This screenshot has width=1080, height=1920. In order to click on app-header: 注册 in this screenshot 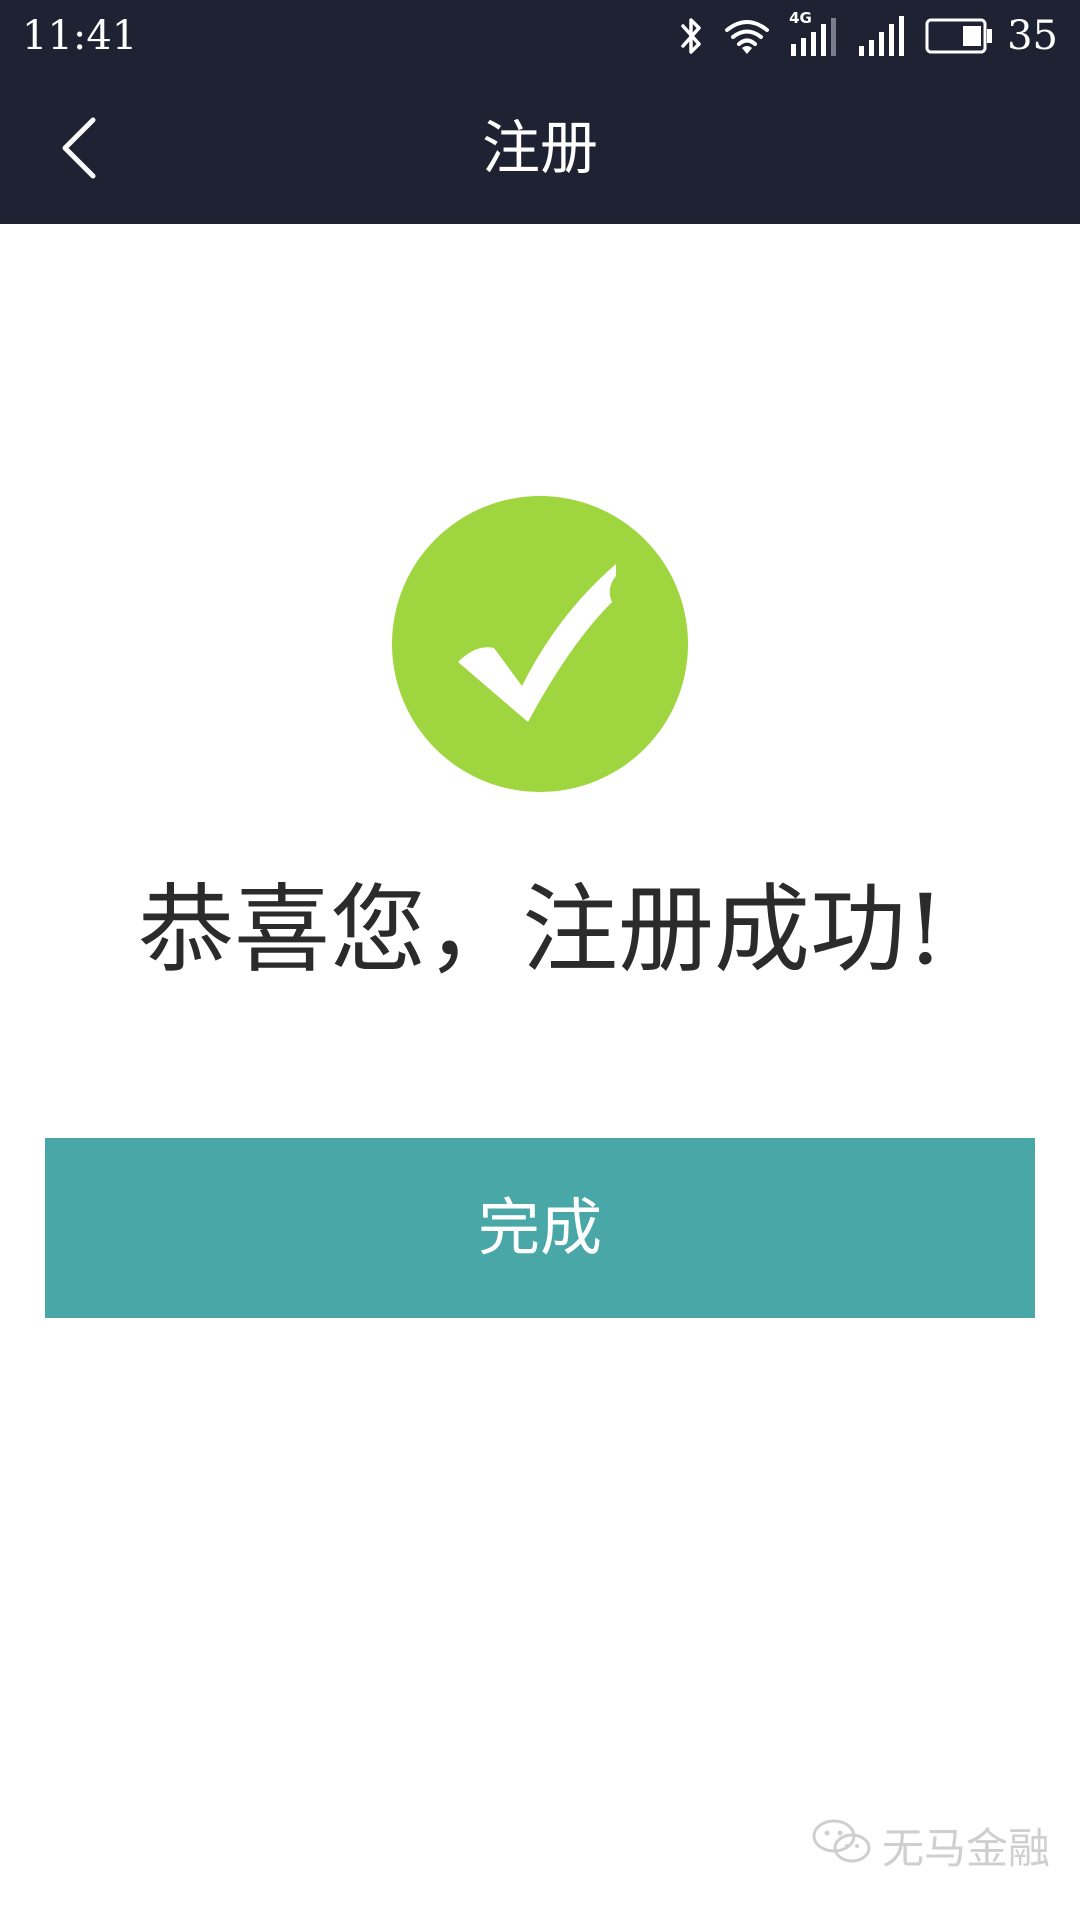, I will do `click(540, 148)`.